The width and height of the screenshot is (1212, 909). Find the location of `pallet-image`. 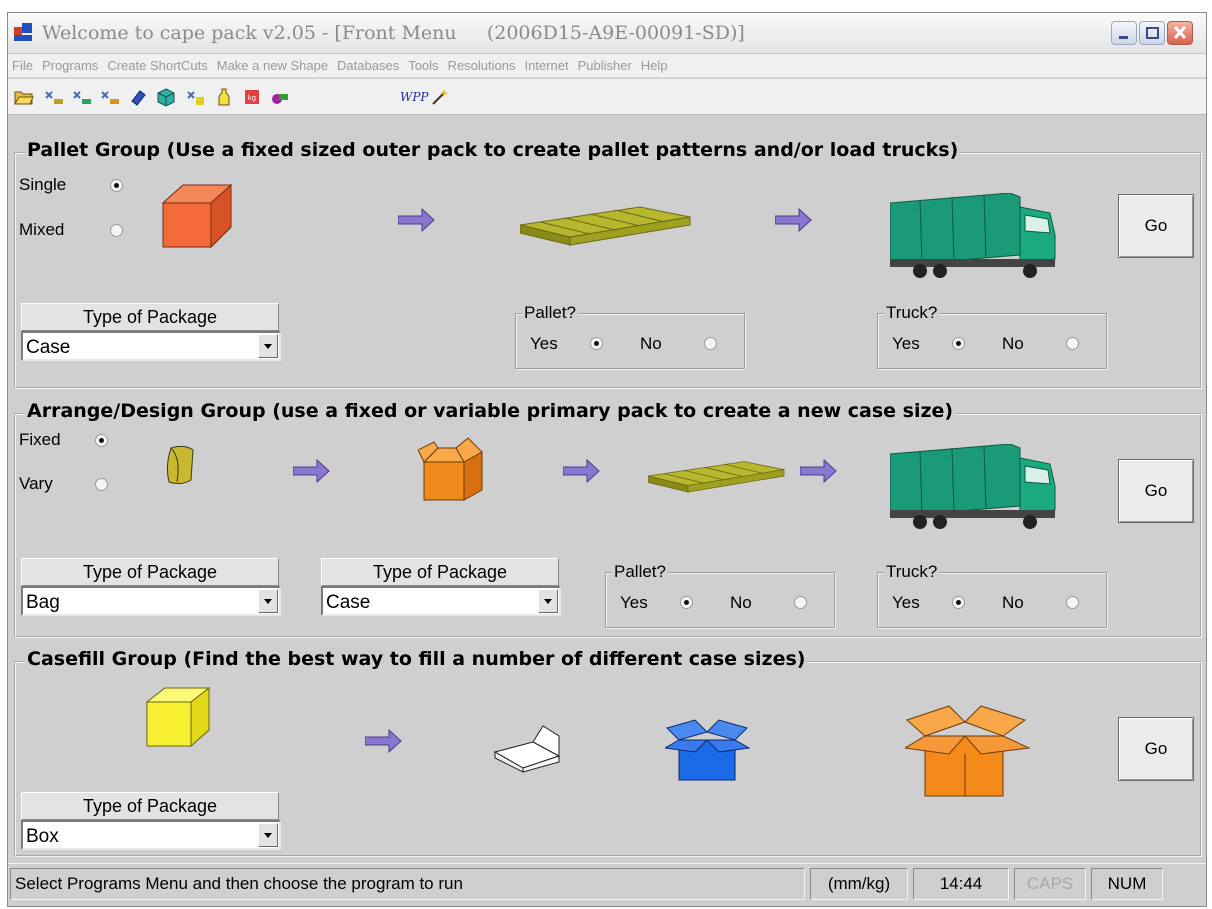

pallet-image is located at coordinates (605, 226).